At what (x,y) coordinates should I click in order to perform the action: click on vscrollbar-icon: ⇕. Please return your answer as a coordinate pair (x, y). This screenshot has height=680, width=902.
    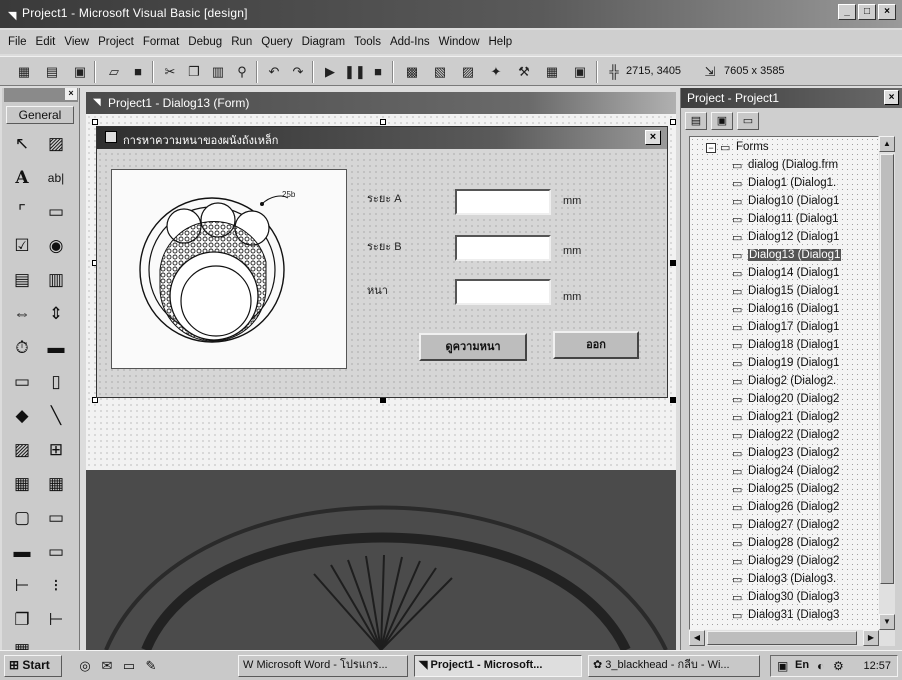
    Looking at the image, I should click on (56, 314).